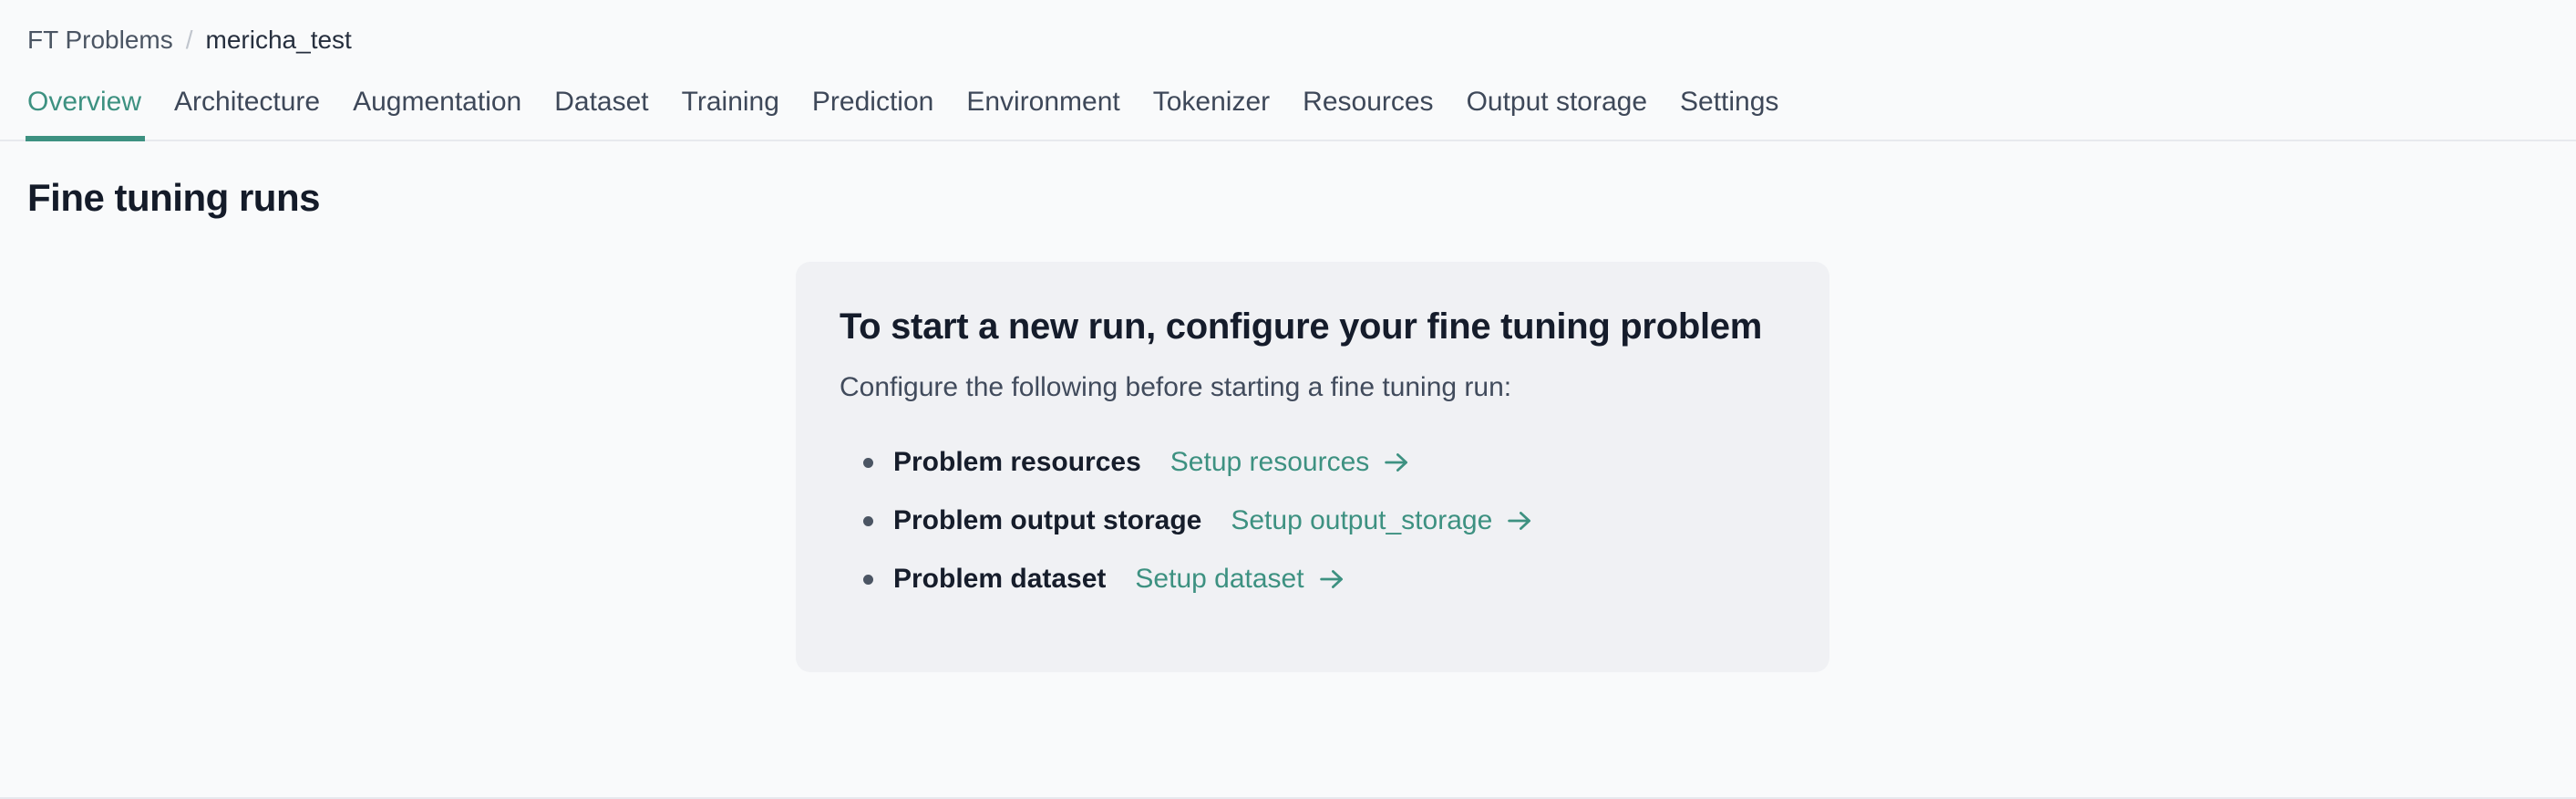  What do you see at coordinates (1557, 113) in the screenshot?
I see `tab-output-storage: Output storage` at bounding box center [1557, 113].